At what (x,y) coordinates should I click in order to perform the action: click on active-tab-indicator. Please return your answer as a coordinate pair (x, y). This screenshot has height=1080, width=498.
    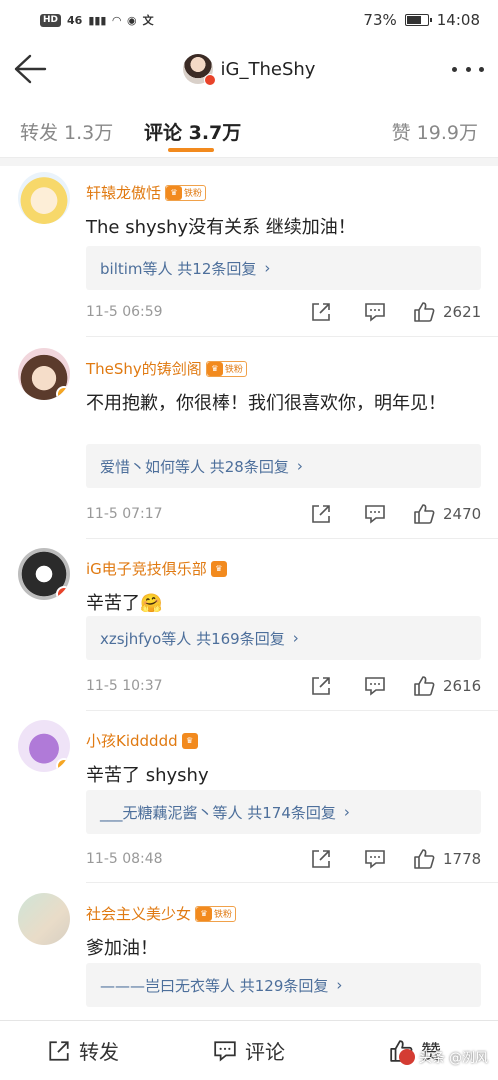
    Looking at the image, I should click on (191, 150).